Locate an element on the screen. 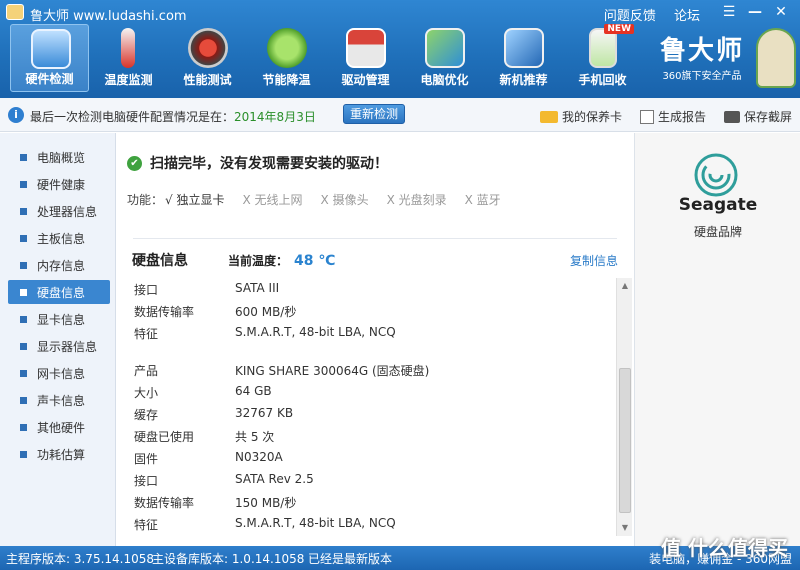 The width and height of the screenshot is (800, 570). new-pc-icon is located at coordinates (524, 48).